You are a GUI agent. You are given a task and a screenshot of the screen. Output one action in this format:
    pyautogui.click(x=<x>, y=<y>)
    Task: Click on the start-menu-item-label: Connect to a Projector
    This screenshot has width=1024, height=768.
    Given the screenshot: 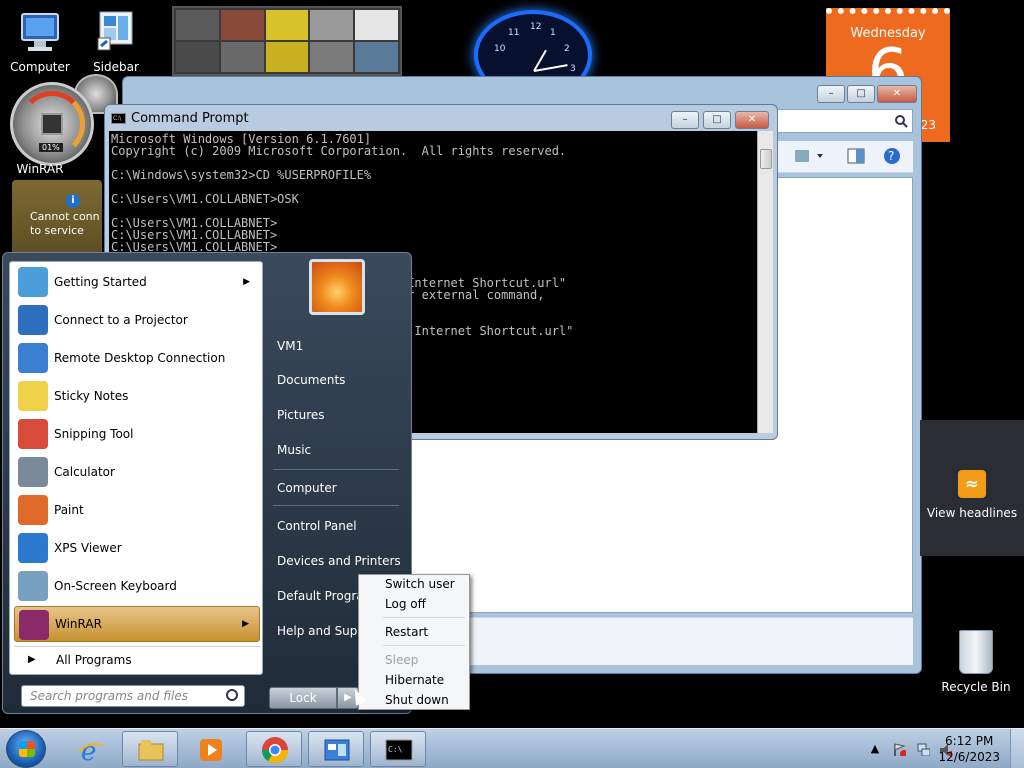 What is the action you would take?
    pyautogui.click(x=121, y=320)
    